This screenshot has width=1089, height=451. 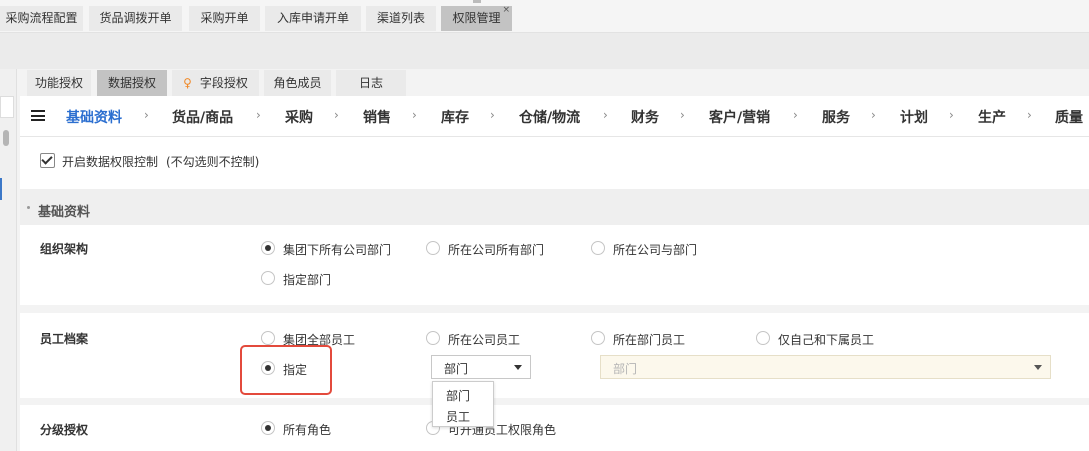 I want to click on section-header: 基础资料, so click(x=554, y=207).